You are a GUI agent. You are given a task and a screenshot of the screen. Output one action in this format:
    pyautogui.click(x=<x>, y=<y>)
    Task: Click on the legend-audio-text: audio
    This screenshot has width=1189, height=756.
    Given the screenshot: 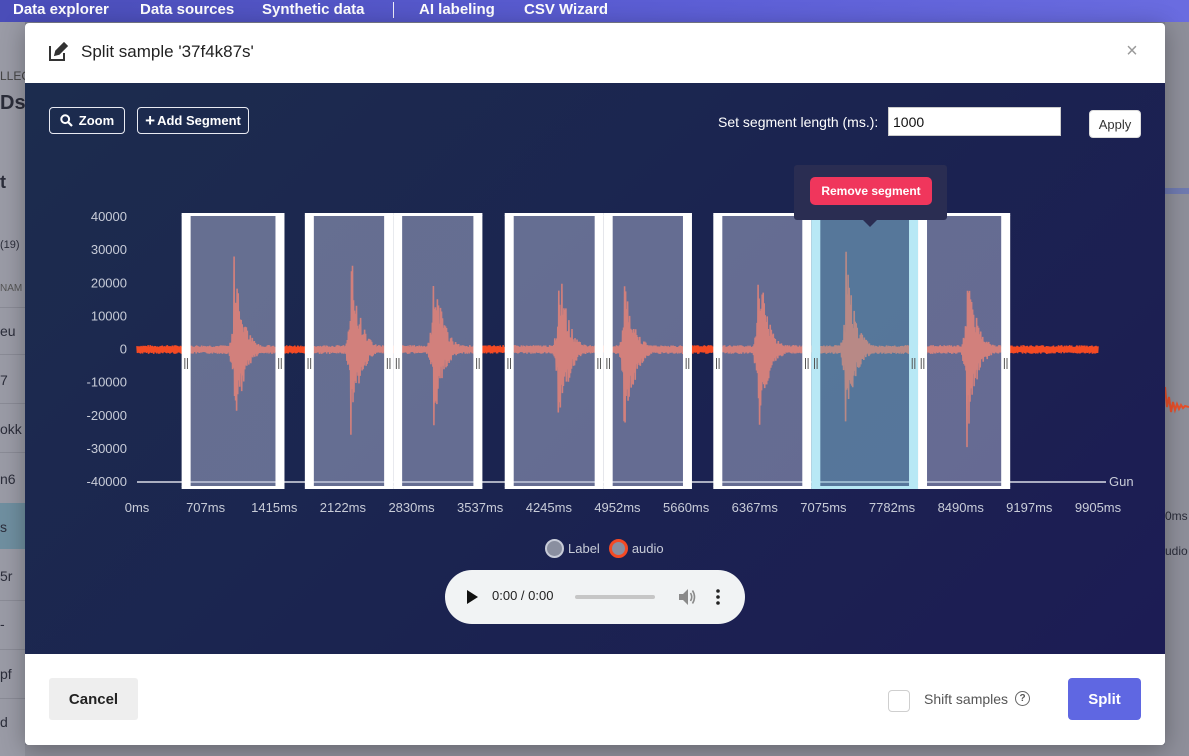 What is the action you would take?
    pyautogui.click(x=648, y=548)
    